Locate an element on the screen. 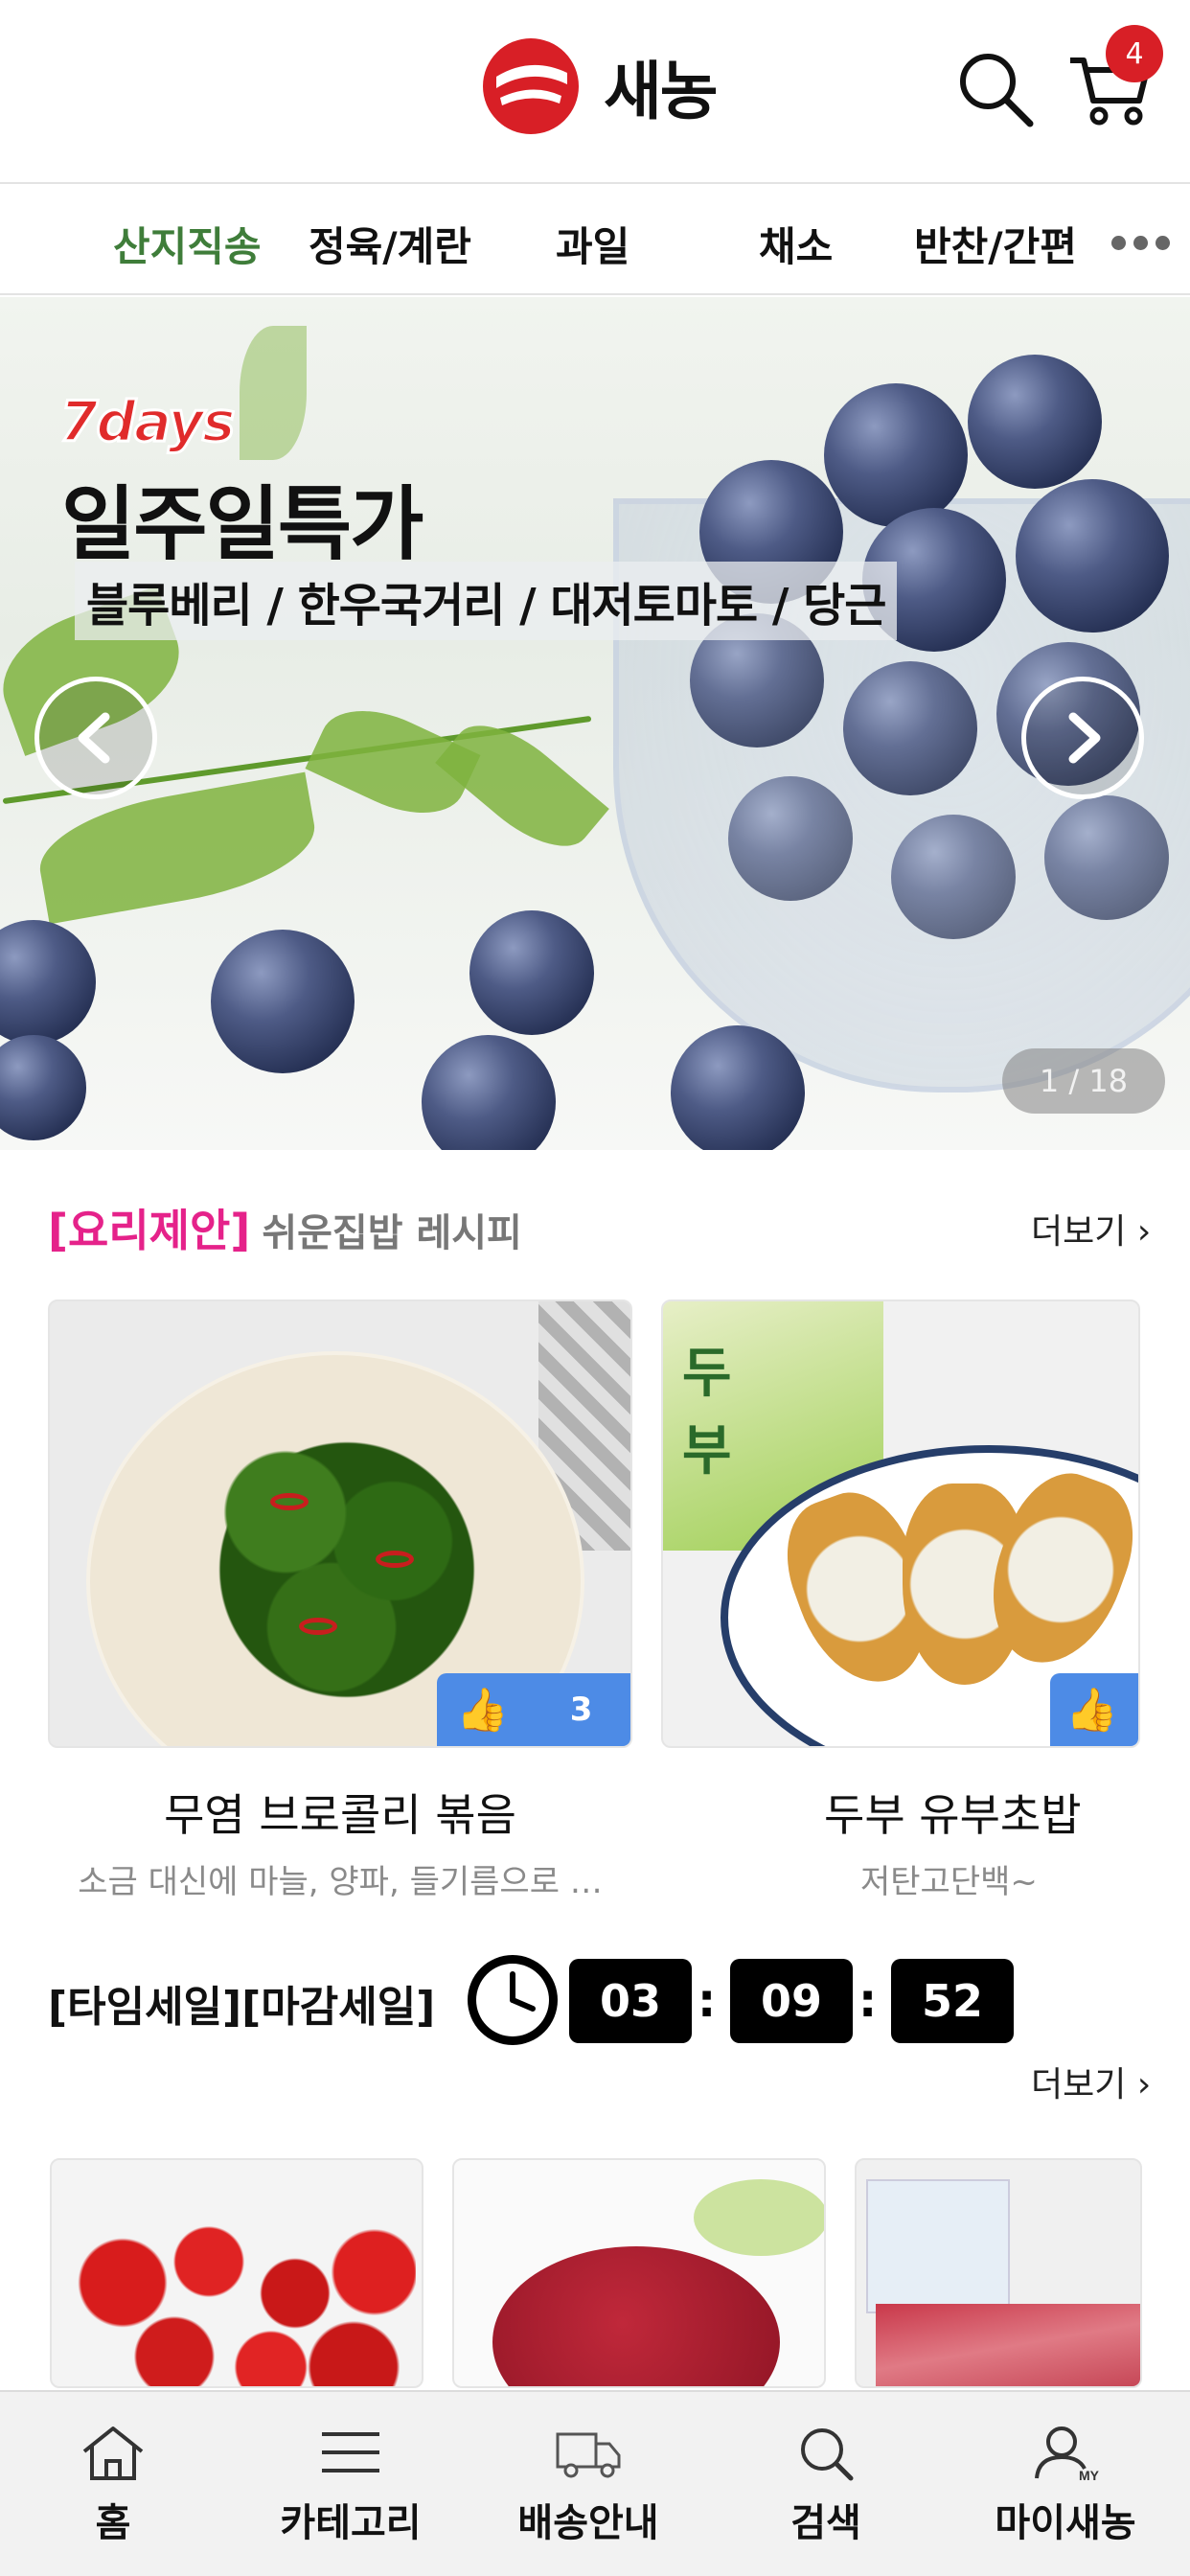  category-tab-fruit: 과일 is located at coordinates (592, 244).